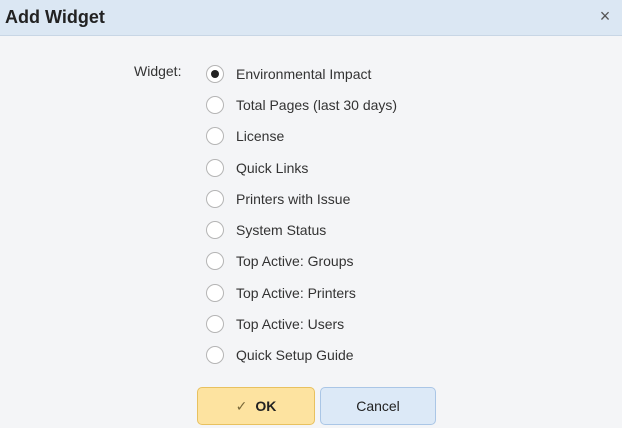 This screenshot has height=428, width=622. Describe the element at coordinates (605, 16) in the screenshot. I see `close-icon: ×` at that location.